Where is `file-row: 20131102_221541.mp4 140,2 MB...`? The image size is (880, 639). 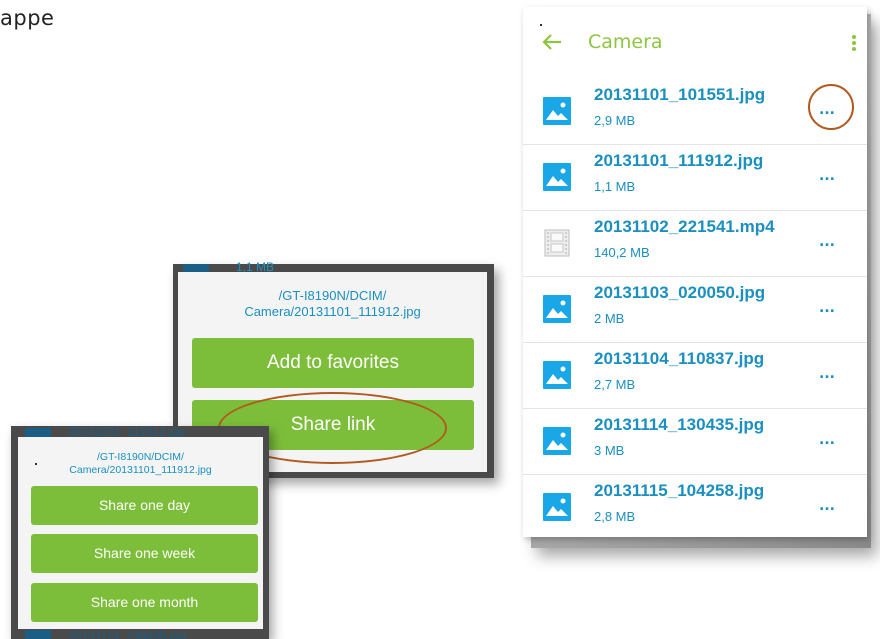
file-row: 20131102_221541.mp4 140,2 MB... is located at coordinates (695, 243).